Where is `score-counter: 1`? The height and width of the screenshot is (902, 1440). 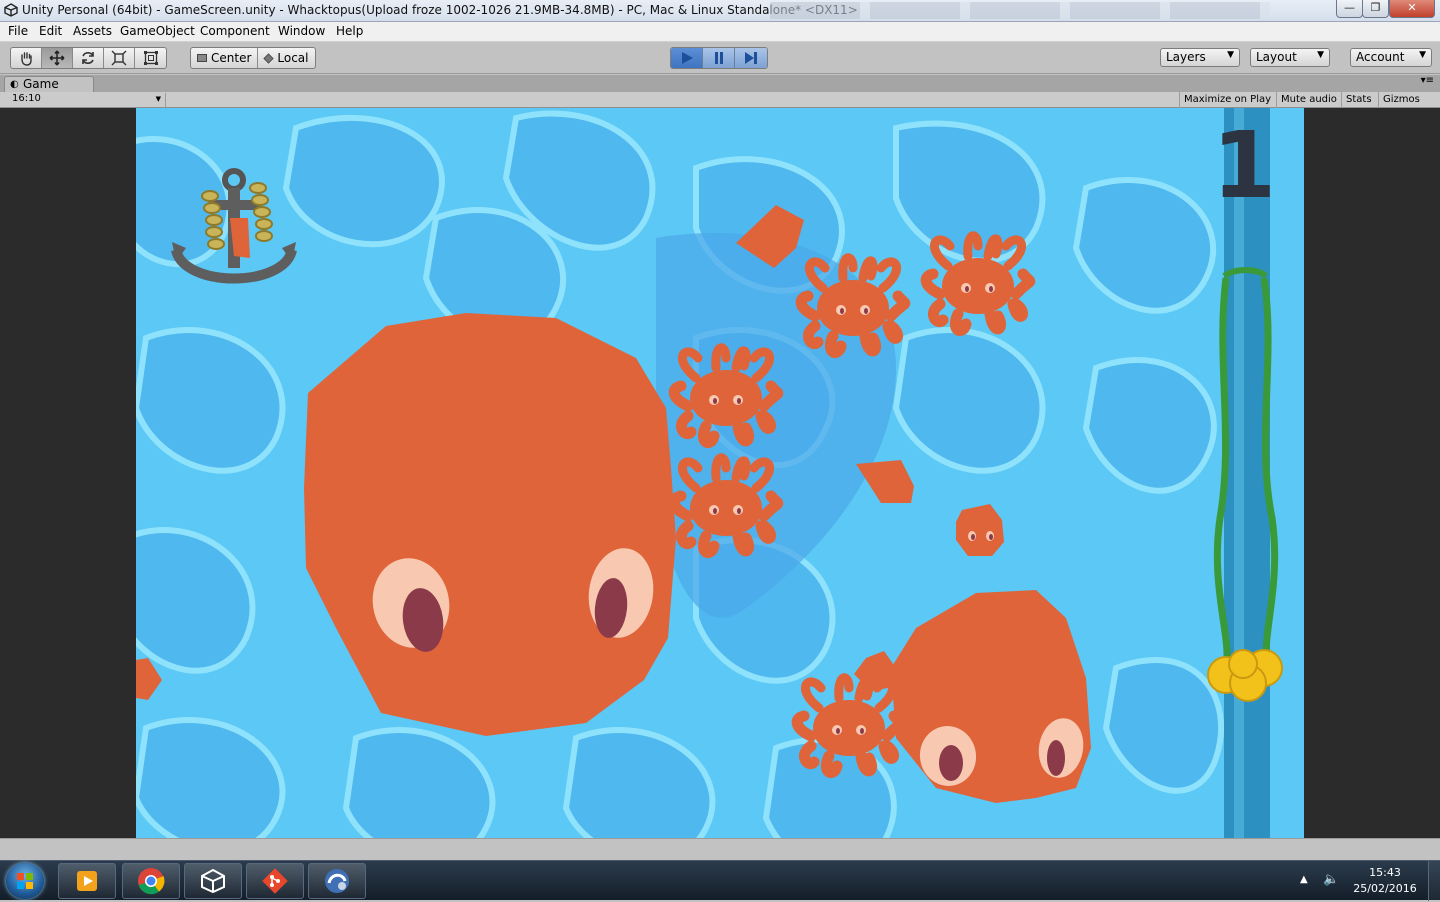
score-counter: 1 is located at coordinates (1244, 165).